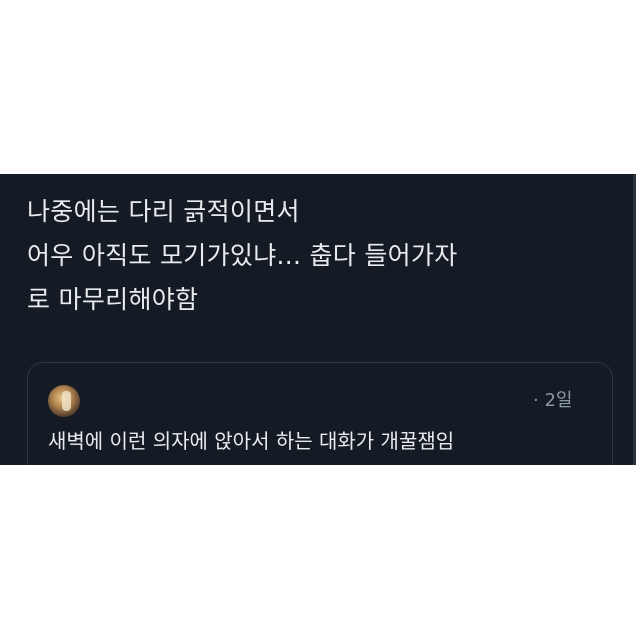  What do you see at coordinates (251, 441) in the screenshot?
I see `quoted-tweet-text: 새벽에 이런 의자에 앉아서 하는 대화가 개꿀잼임` at bounding box center [251, 441].